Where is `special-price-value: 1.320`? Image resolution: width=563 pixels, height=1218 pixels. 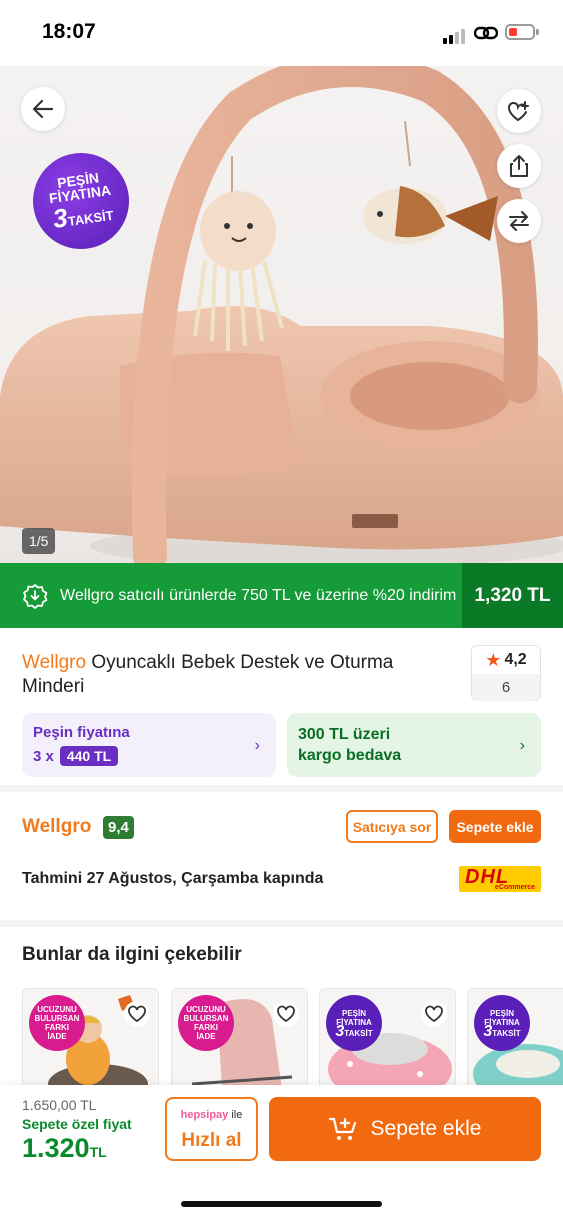
special-price-value: 1.320 is located at coordinates (56, 1148).